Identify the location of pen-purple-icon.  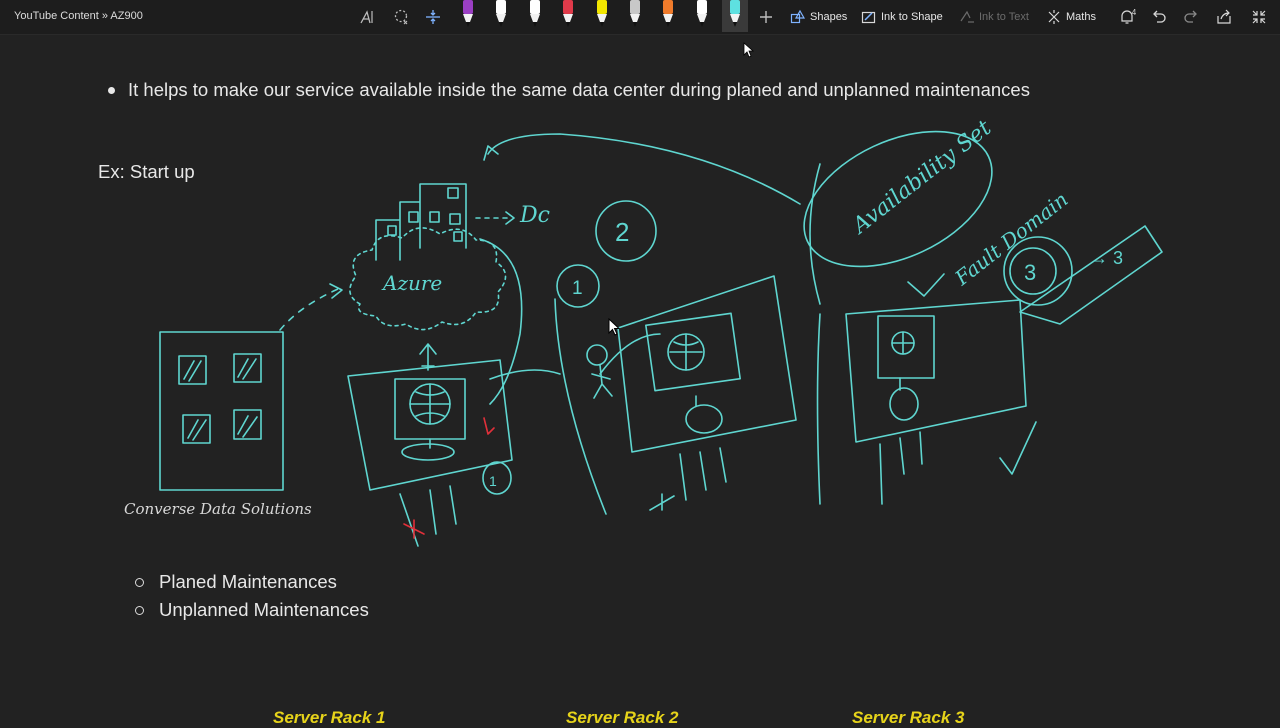
(468, 16).